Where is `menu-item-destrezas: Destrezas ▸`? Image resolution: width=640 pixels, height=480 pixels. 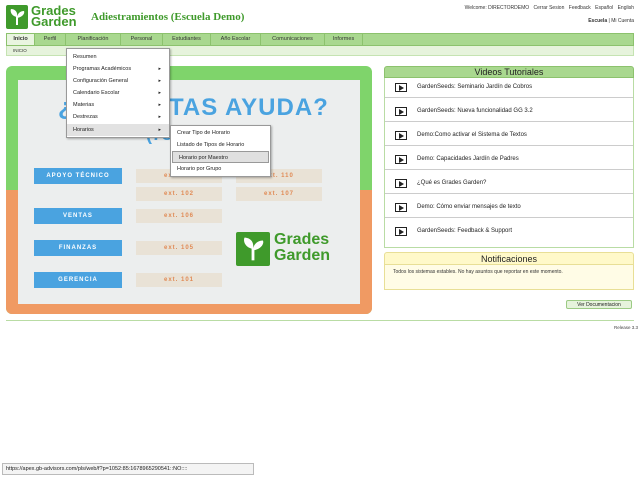 menu-item-destrezas: Destrezas ▸ is located at coordinates (118, 117).